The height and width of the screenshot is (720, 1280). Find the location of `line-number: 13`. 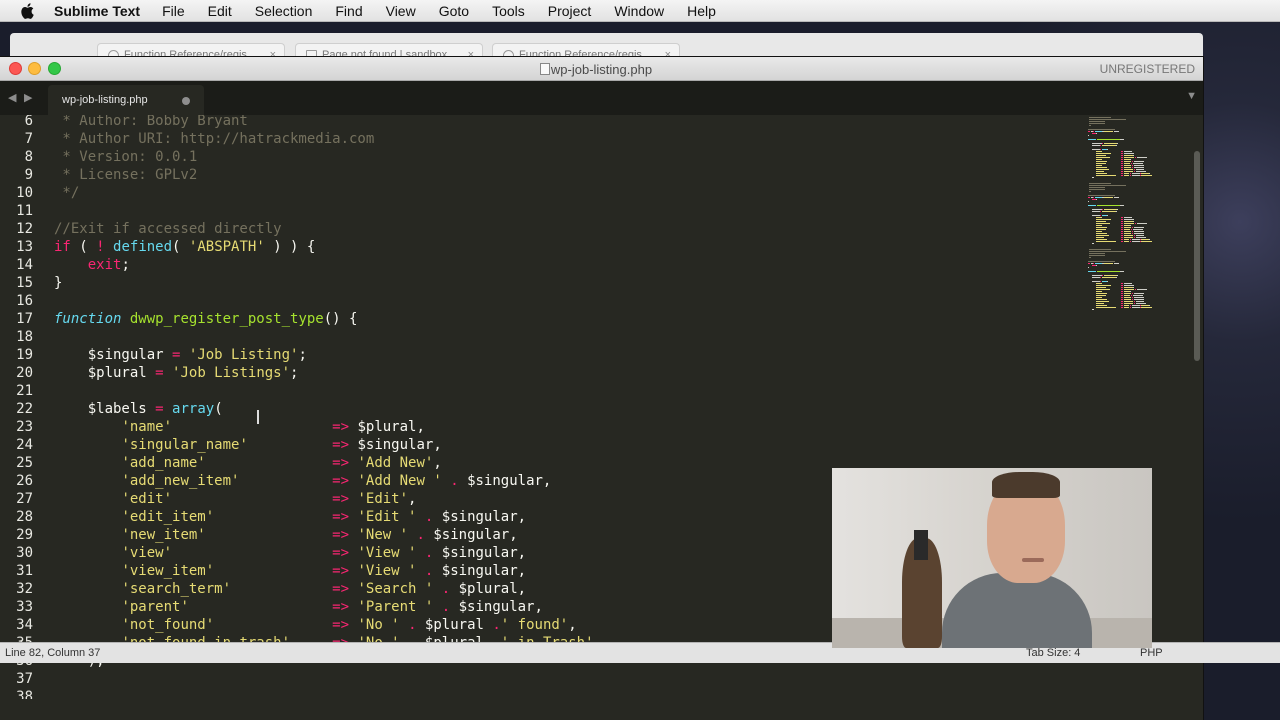

line-number: 13 is located at coordinates (16, 247).